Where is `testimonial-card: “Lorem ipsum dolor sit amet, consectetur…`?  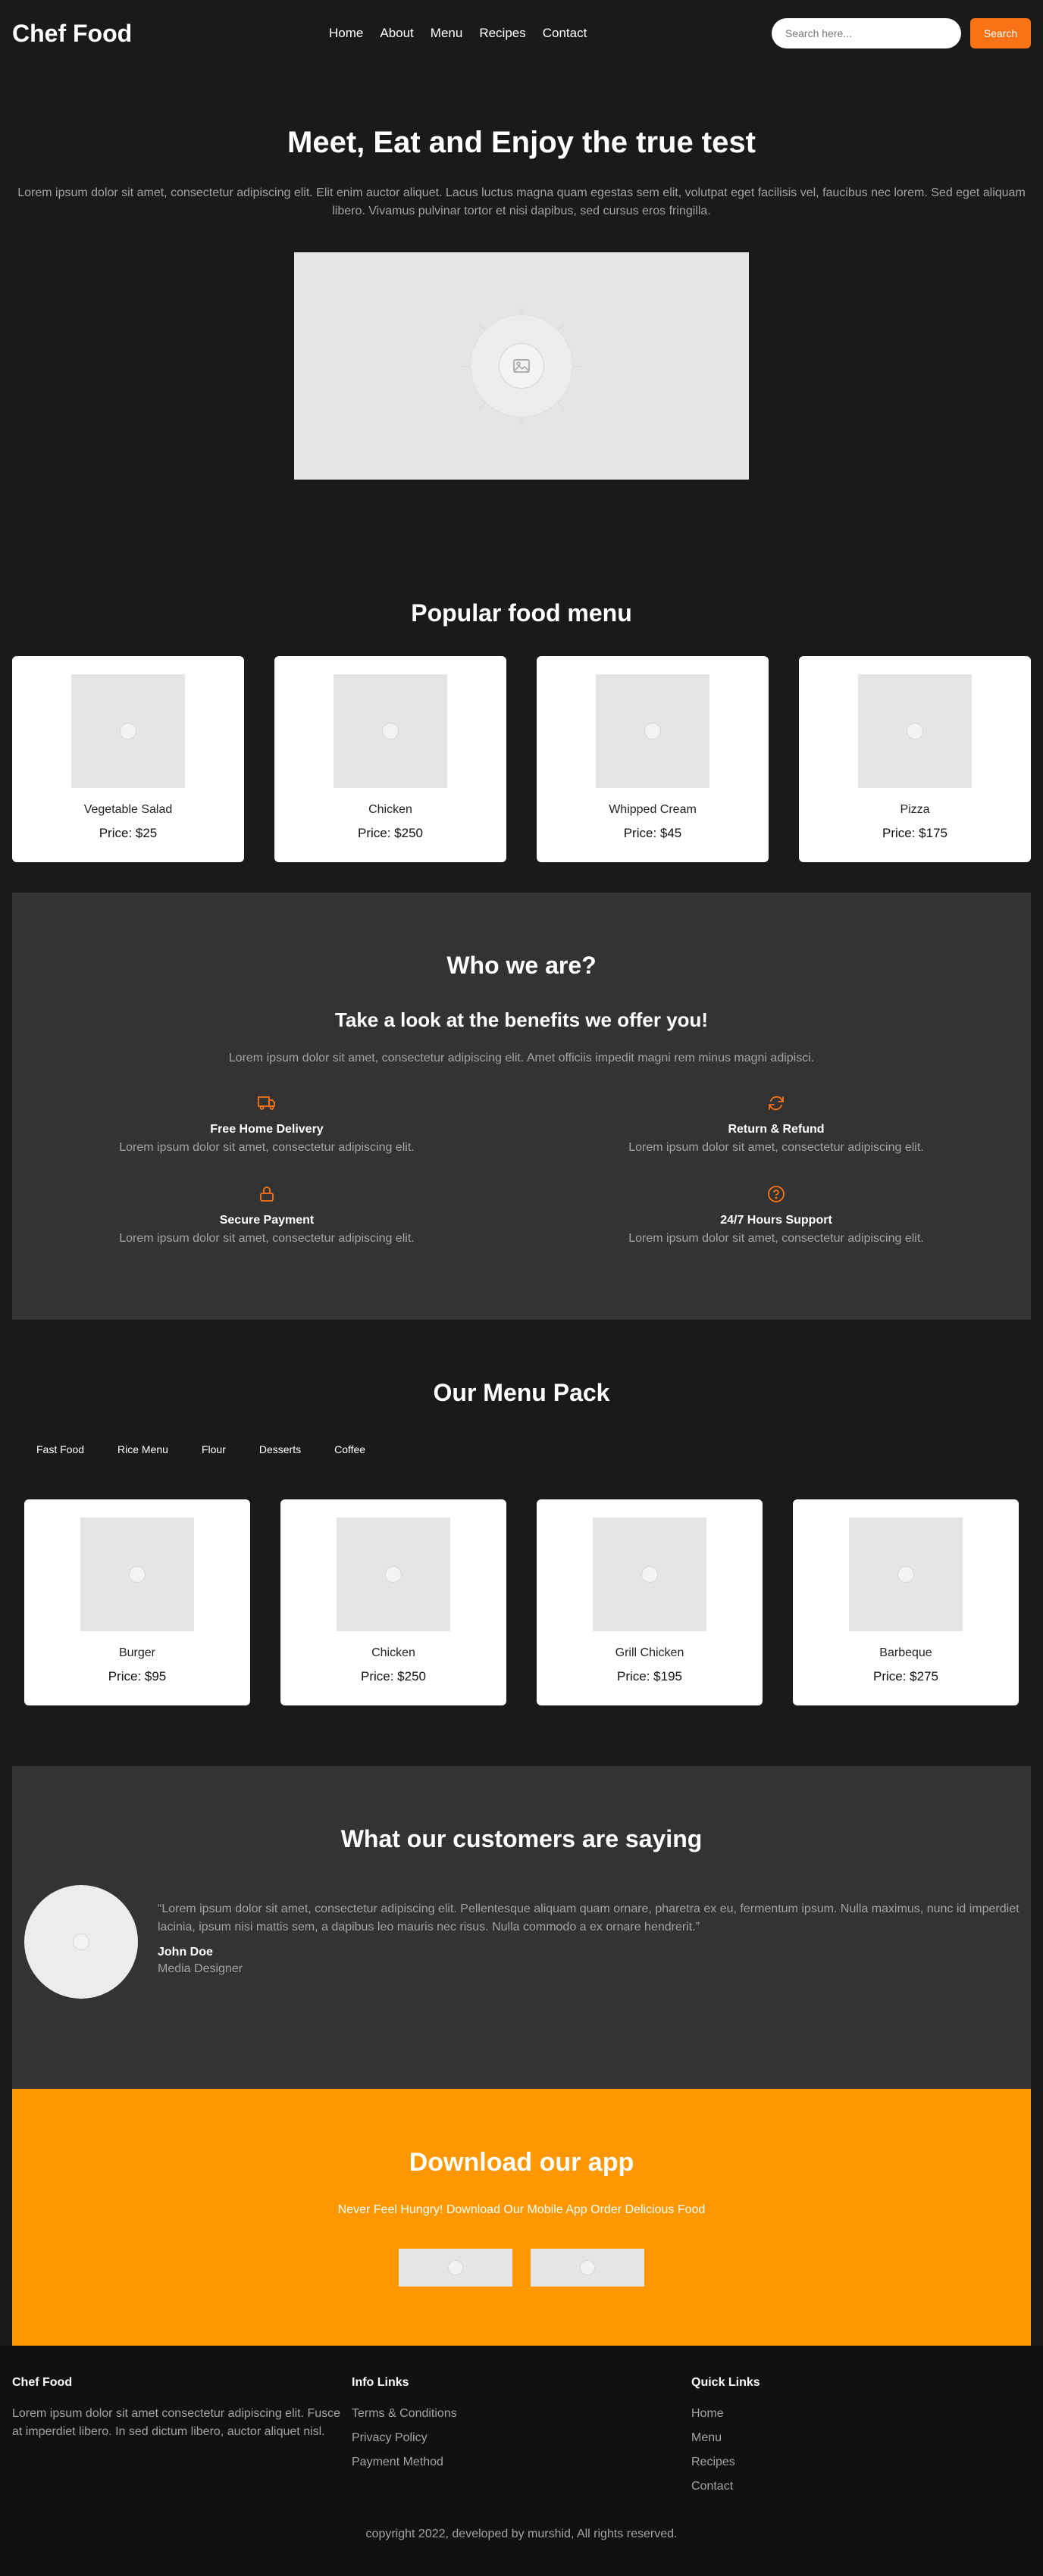
testimonial-card: “Lorem ipsum dolor sit amet, consectetur… is located at coordinates (521, 1942).